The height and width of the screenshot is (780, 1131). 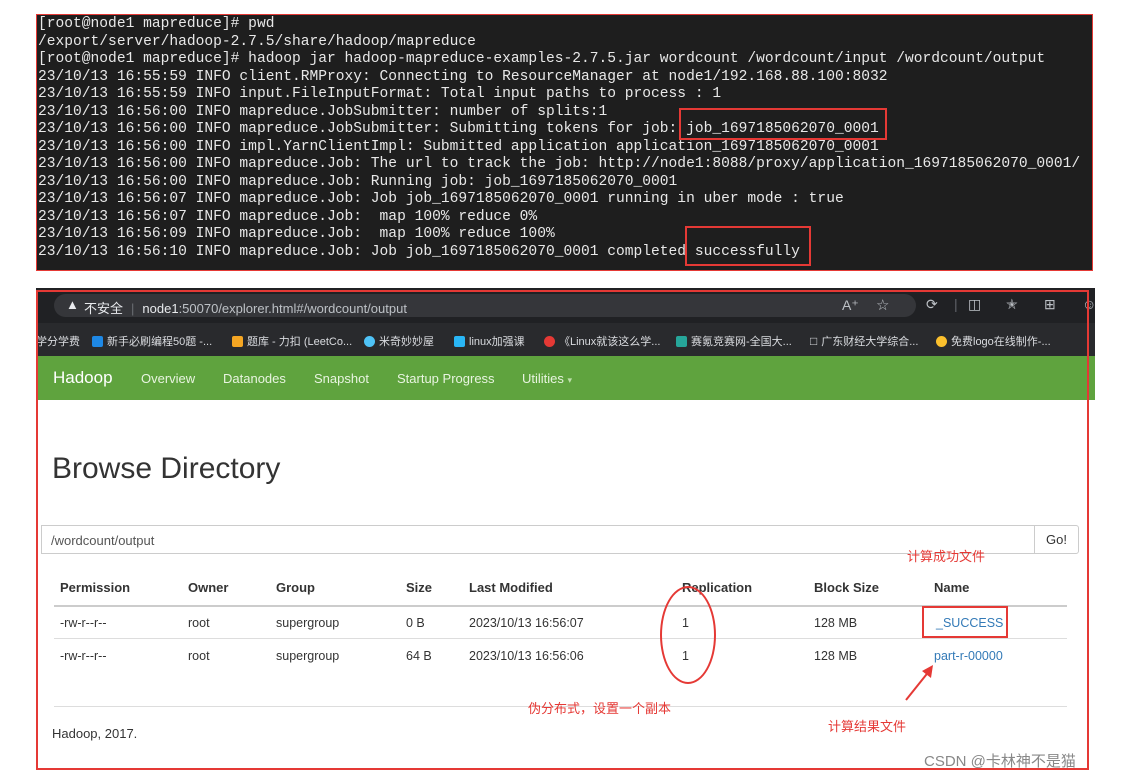 What do you see at coordinates (526, 623) in the screenshot?
I see `cell-last-modified: 2023/10/13 16:56:07` at bounding box center [526, 623].